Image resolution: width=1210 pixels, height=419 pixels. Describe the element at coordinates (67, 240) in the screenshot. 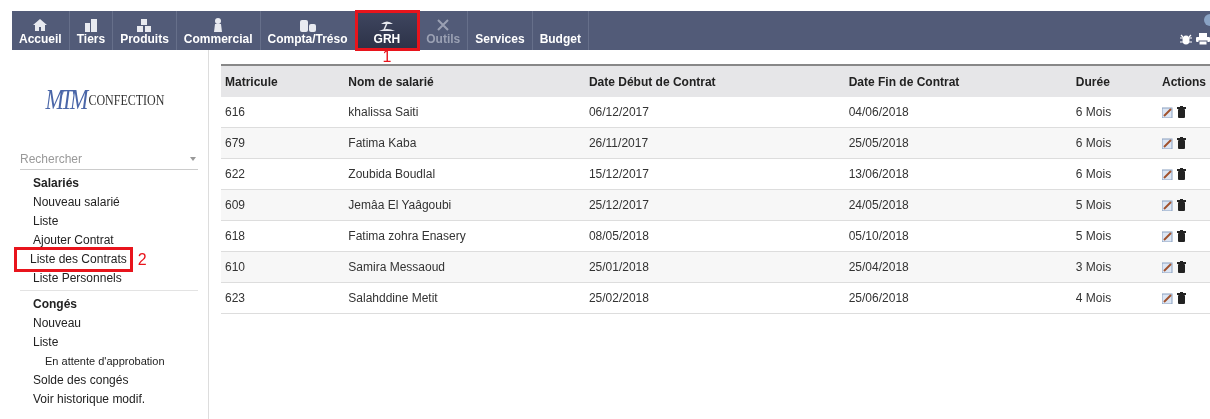

I see `sidebar-link: Ajouter Contrat` at that location.